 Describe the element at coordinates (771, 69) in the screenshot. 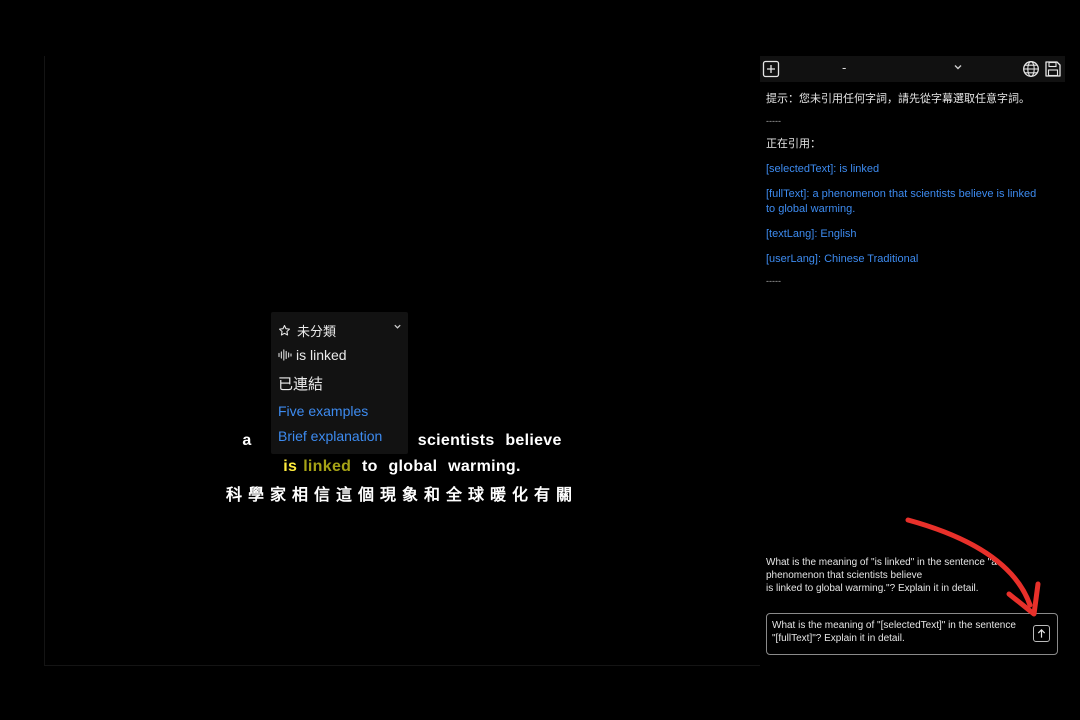

I see `new-chat-icon` at that location.